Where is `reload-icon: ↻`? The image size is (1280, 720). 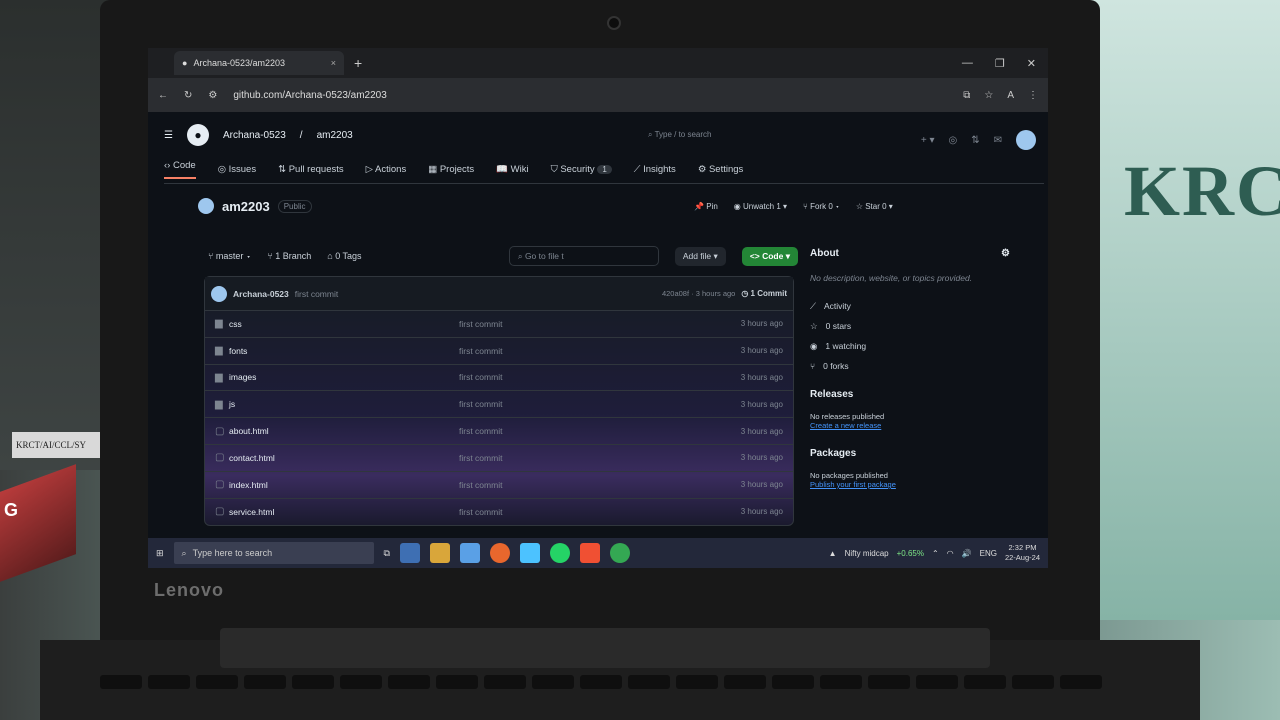 reload-icon: ↻ is located at coordinates (188, 95).